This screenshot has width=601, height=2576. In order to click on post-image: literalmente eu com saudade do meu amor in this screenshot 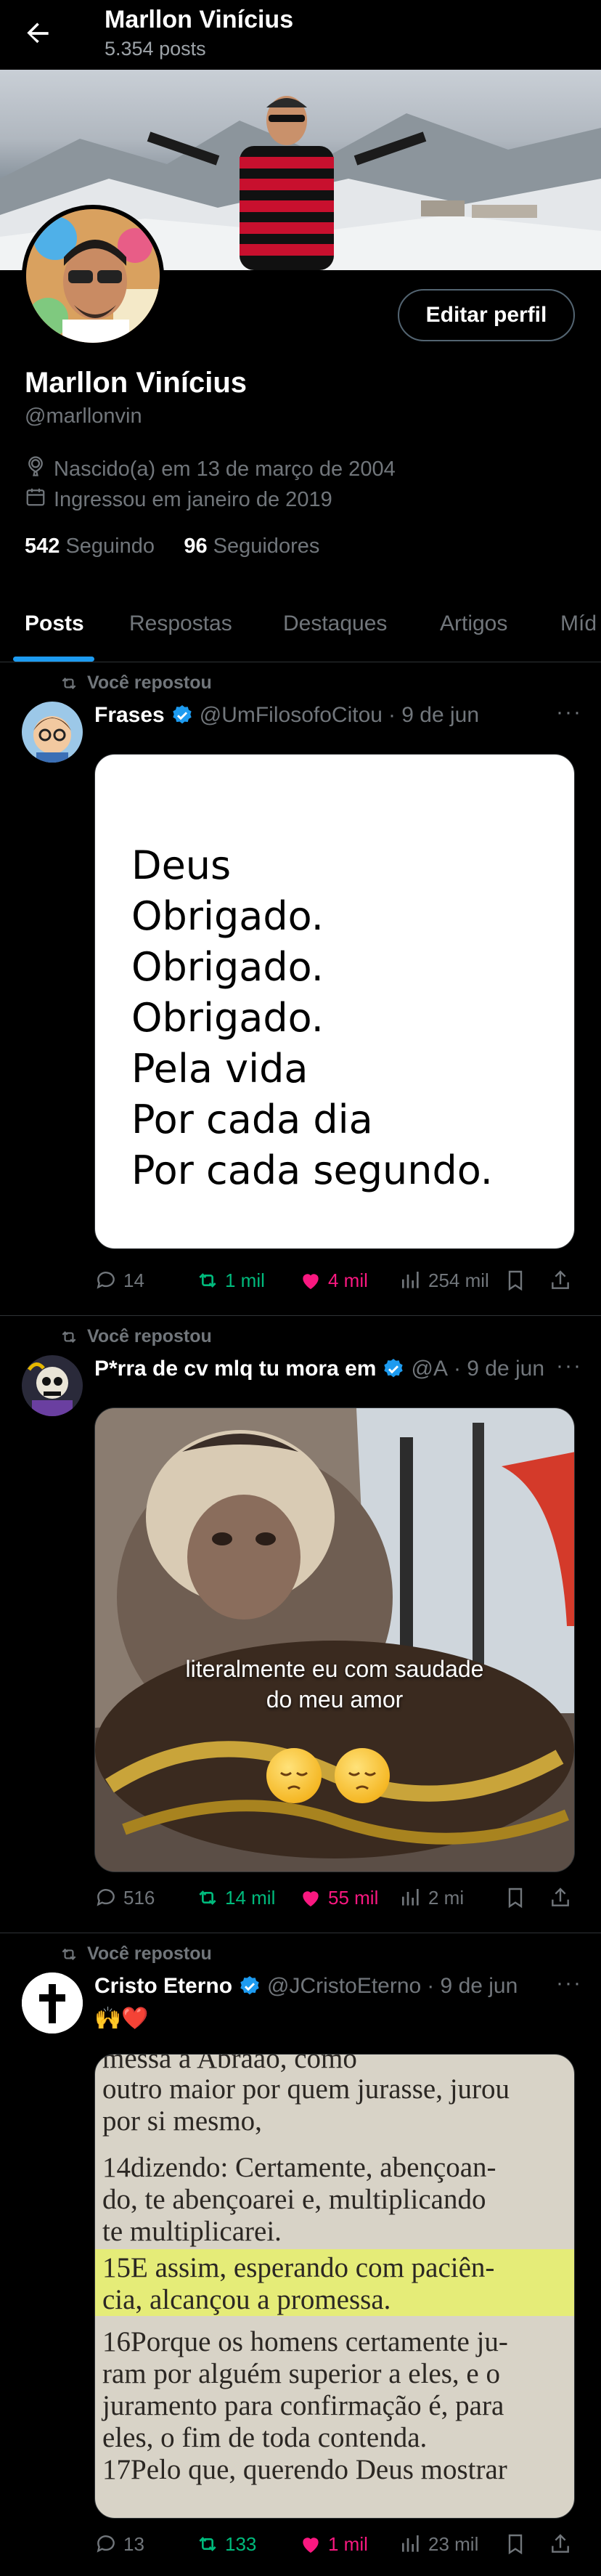, I will do `click(334, 1640)`.